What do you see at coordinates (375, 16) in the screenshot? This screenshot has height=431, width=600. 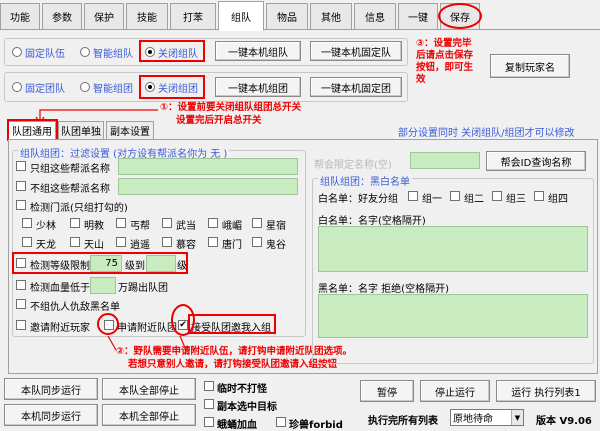 I see `tab-info: 信息` at bounding box center [375, 16].